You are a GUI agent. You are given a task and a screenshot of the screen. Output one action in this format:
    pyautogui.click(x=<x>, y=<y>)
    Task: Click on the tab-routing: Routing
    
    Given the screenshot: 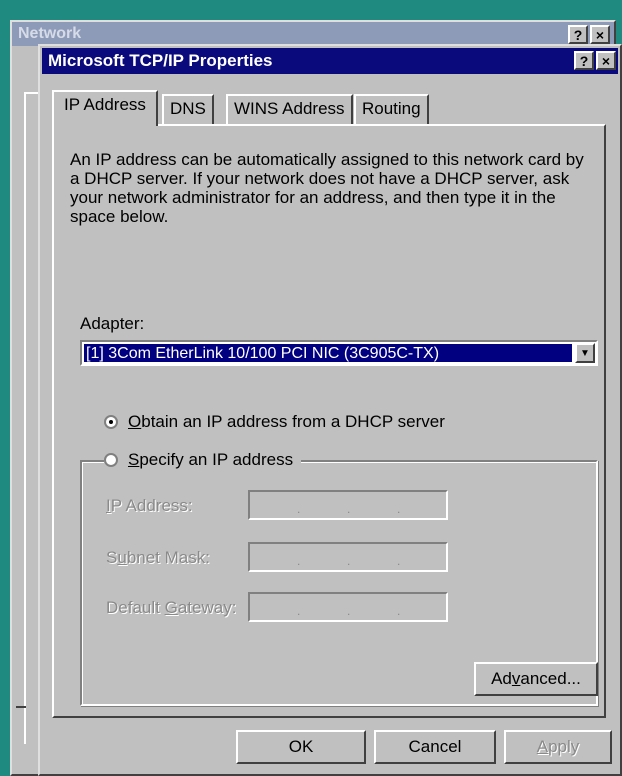 What is the action you would take?
    pyautogui.click(x=391, y=109)
    